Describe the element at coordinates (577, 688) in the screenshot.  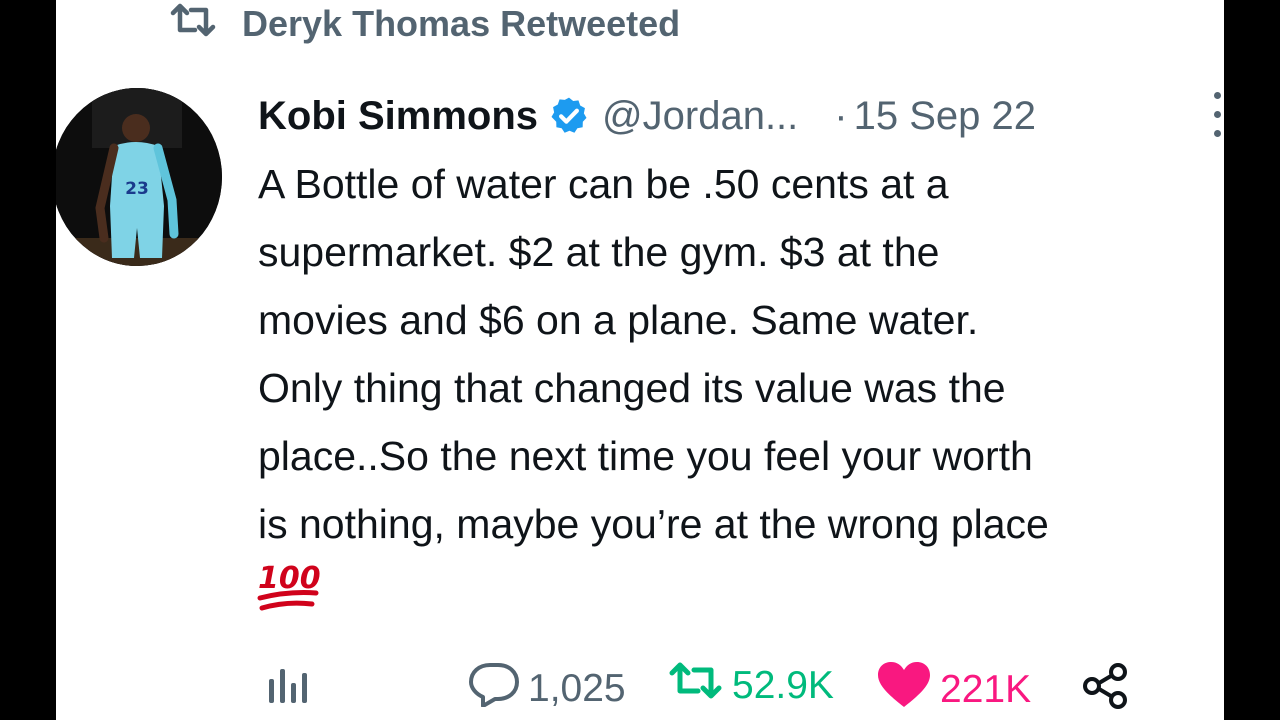
I see `reply-count: 1,025` at that location.